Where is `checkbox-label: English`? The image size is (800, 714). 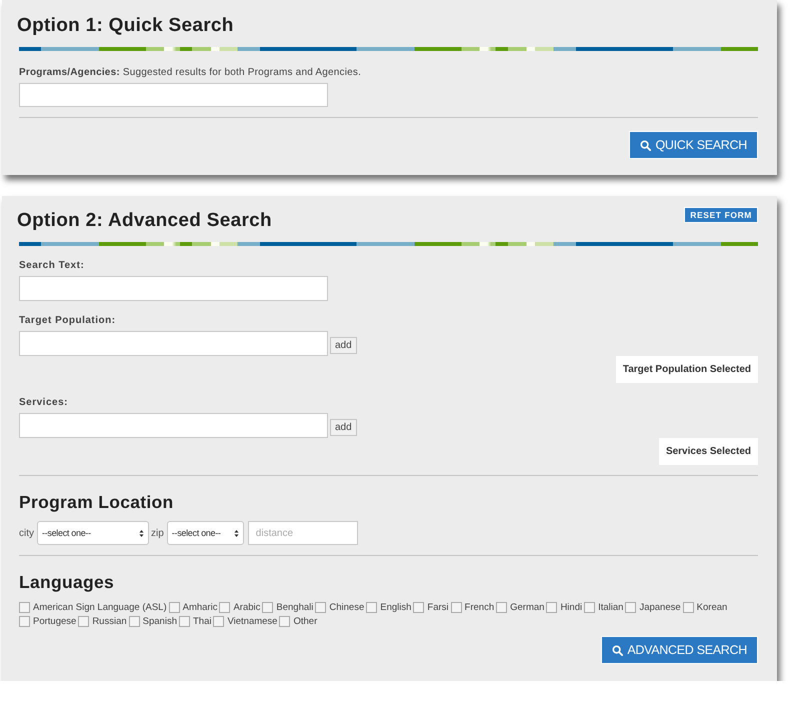 checkbox-label: English is located at coordinates (396, 607).